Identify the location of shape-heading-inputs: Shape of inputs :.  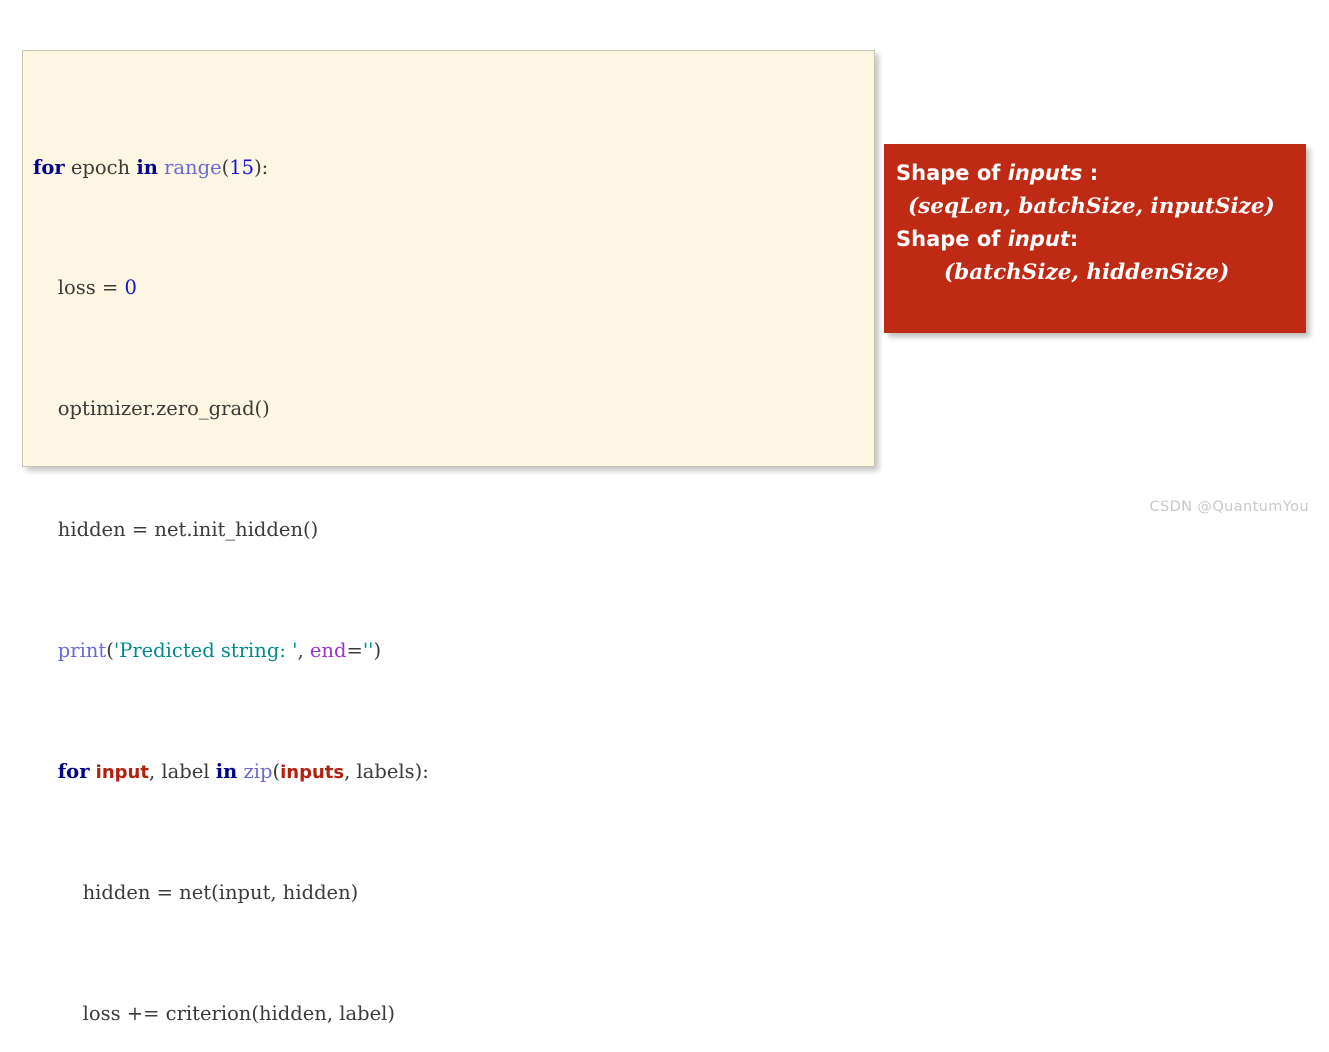
(997, 173).